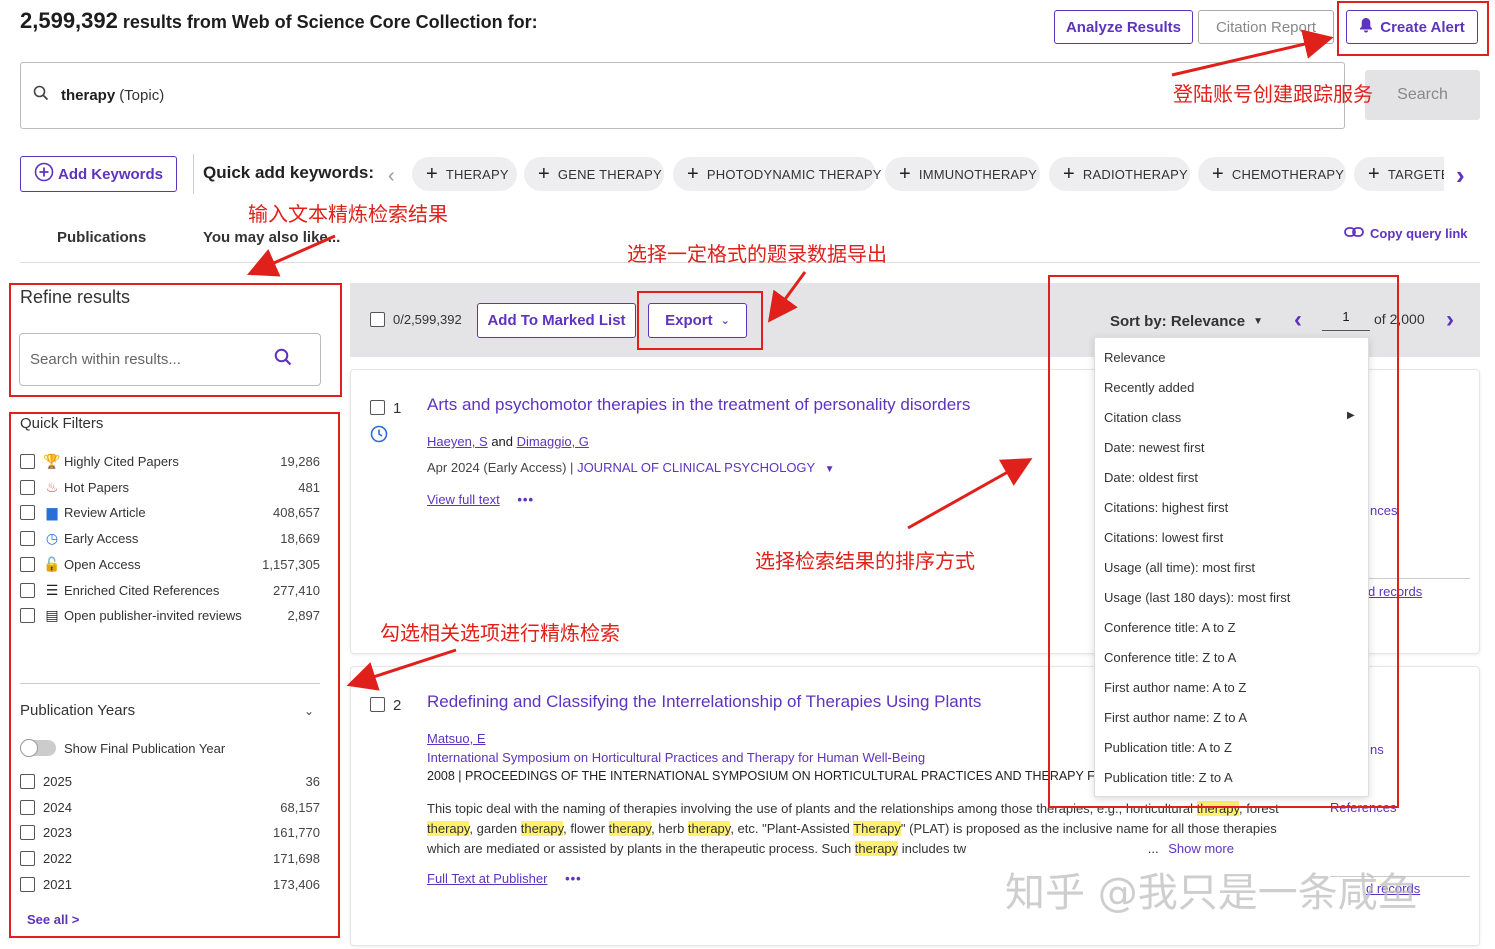  I want to click on annotation-refine: 输入文本精炼检索结果, so click(348, 214).